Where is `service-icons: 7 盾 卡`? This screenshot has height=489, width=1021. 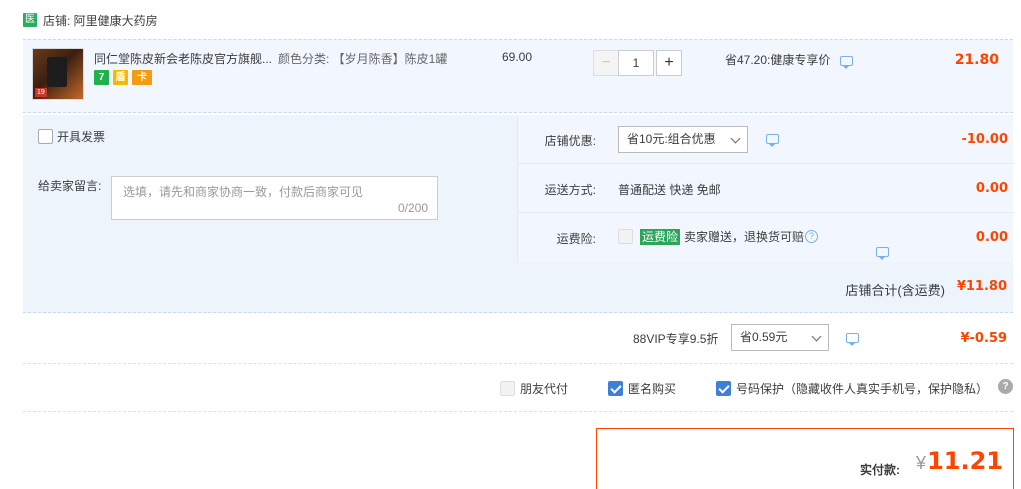
service-icons: 7 盾 卡 is located at coordinates (123, 77).